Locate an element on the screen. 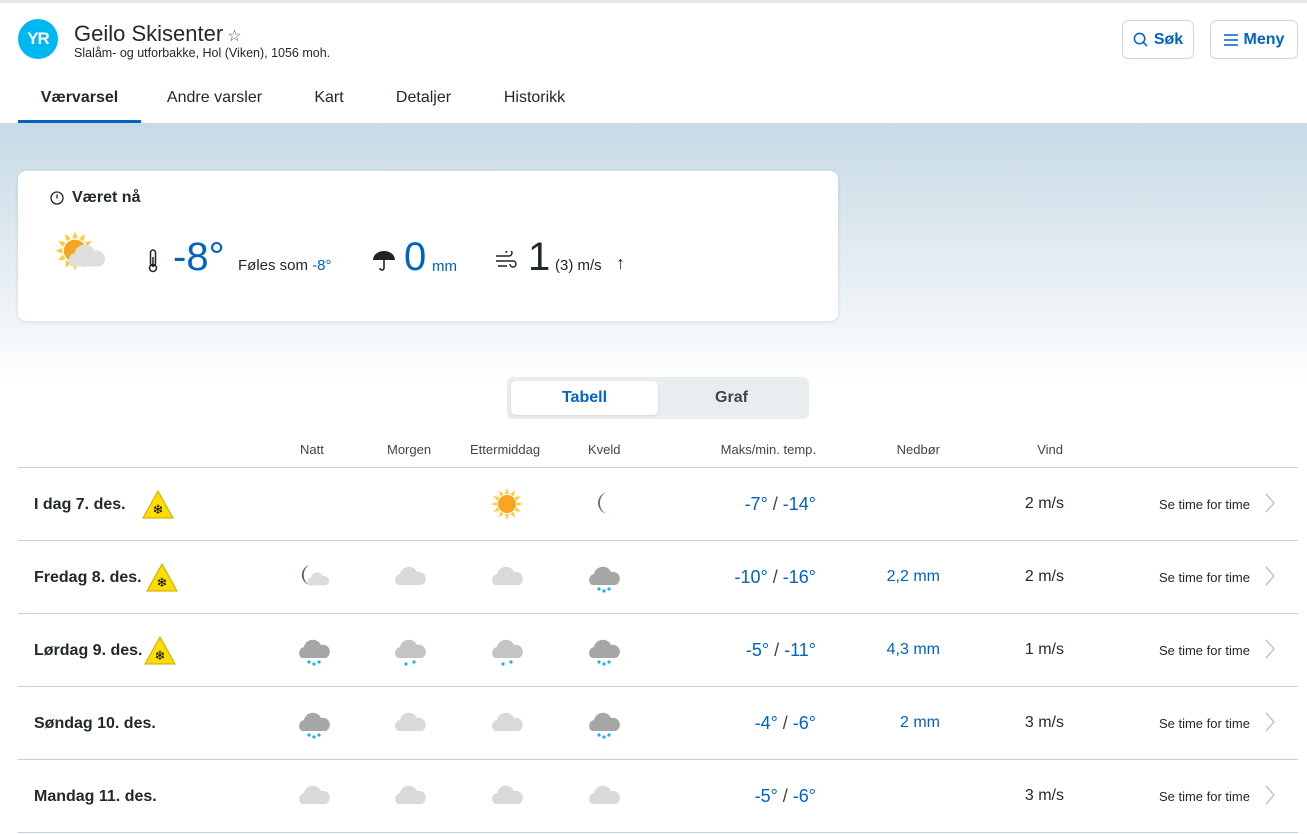  tab-kart: Kart is located at coordinates (329, 104).